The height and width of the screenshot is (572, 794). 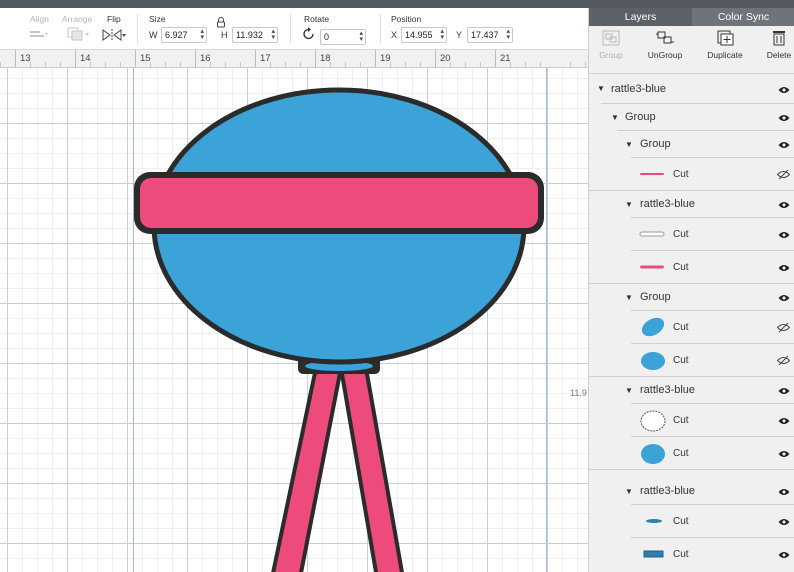 I want to click on rotate-value: 0, so click(x=327, y=37).